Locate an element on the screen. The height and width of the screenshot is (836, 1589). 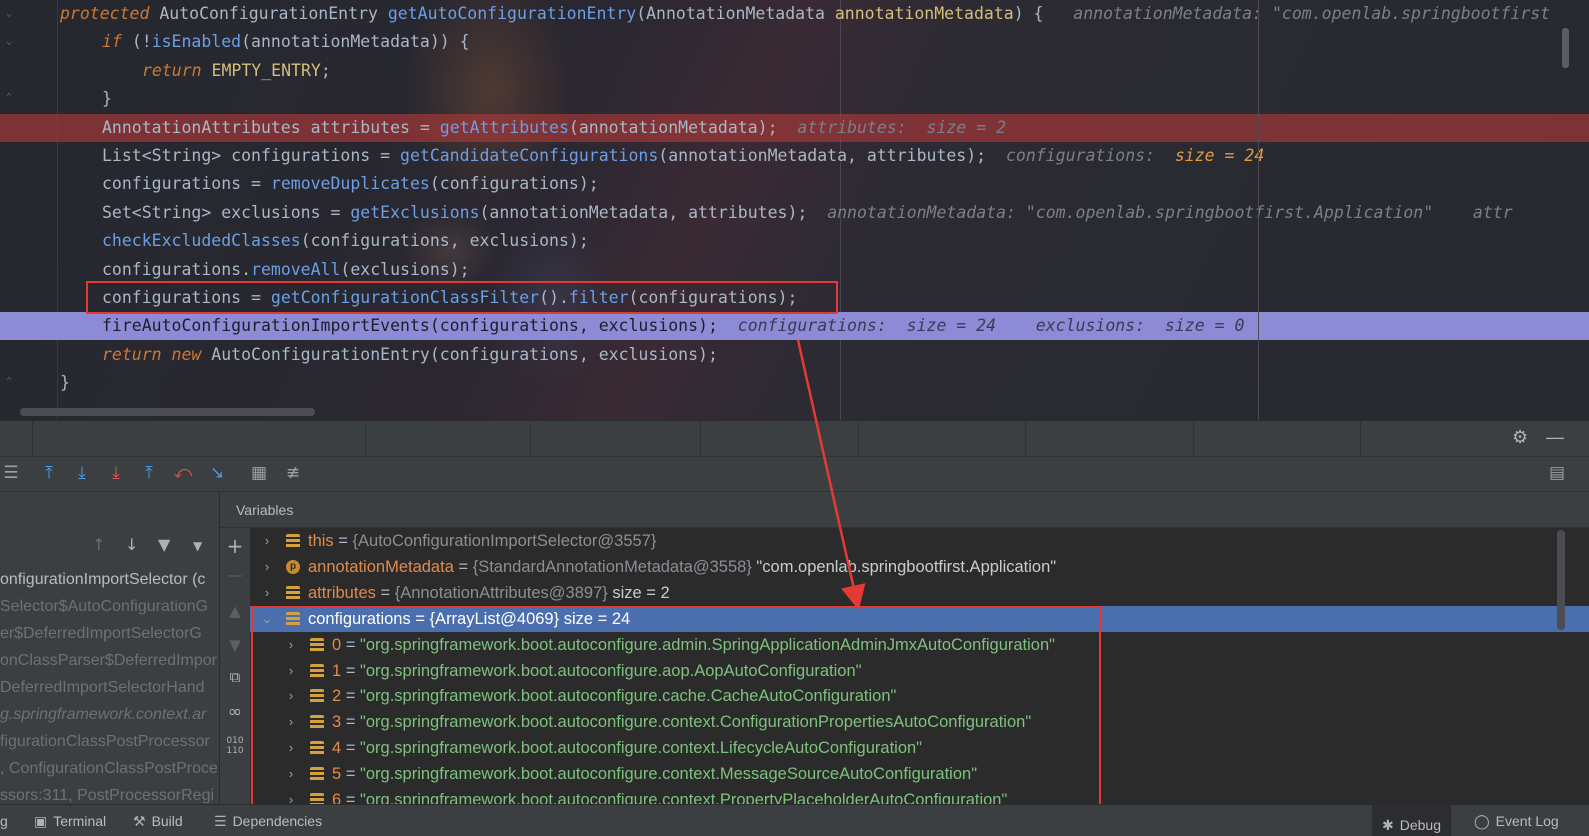
variable-ref: {AutoConfigurationImportSelector@3557} is located at coordinates (504, 541).